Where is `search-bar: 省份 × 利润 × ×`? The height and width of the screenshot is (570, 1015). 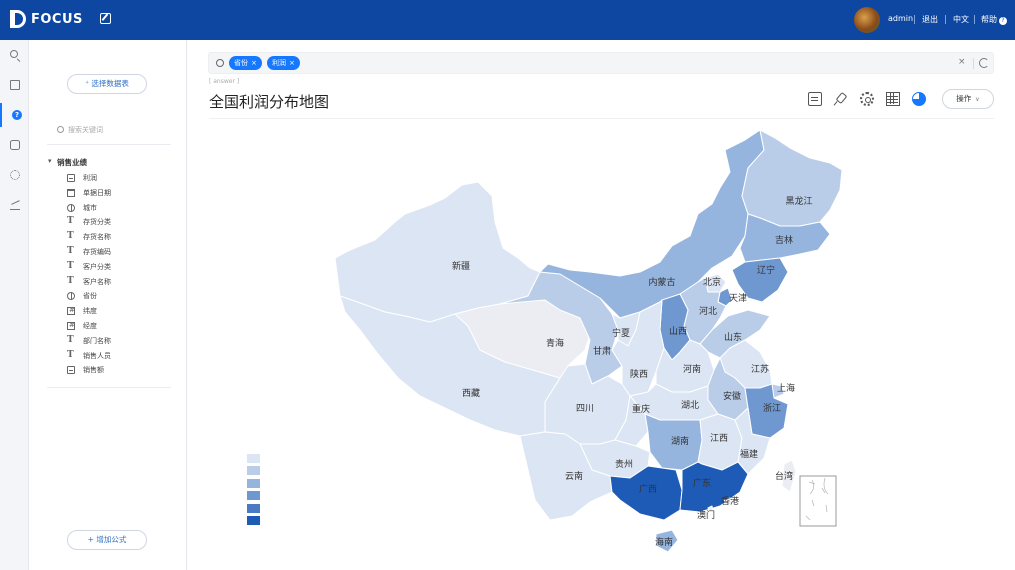 search-bar: 省份 × 利润 × × is located at coordinates (601, 63).